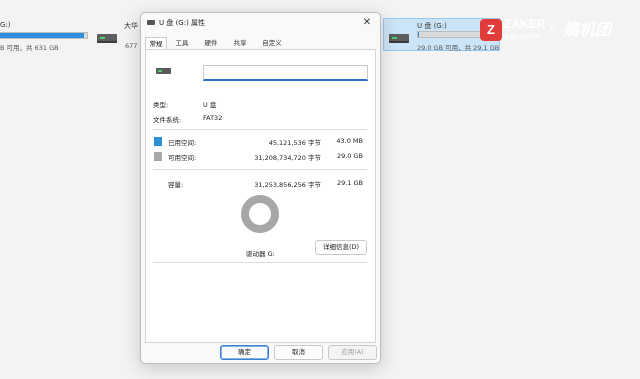 The width and height of the screenshot is (640, 379). I want to click on tab-general: 常规, so click(156, 43).